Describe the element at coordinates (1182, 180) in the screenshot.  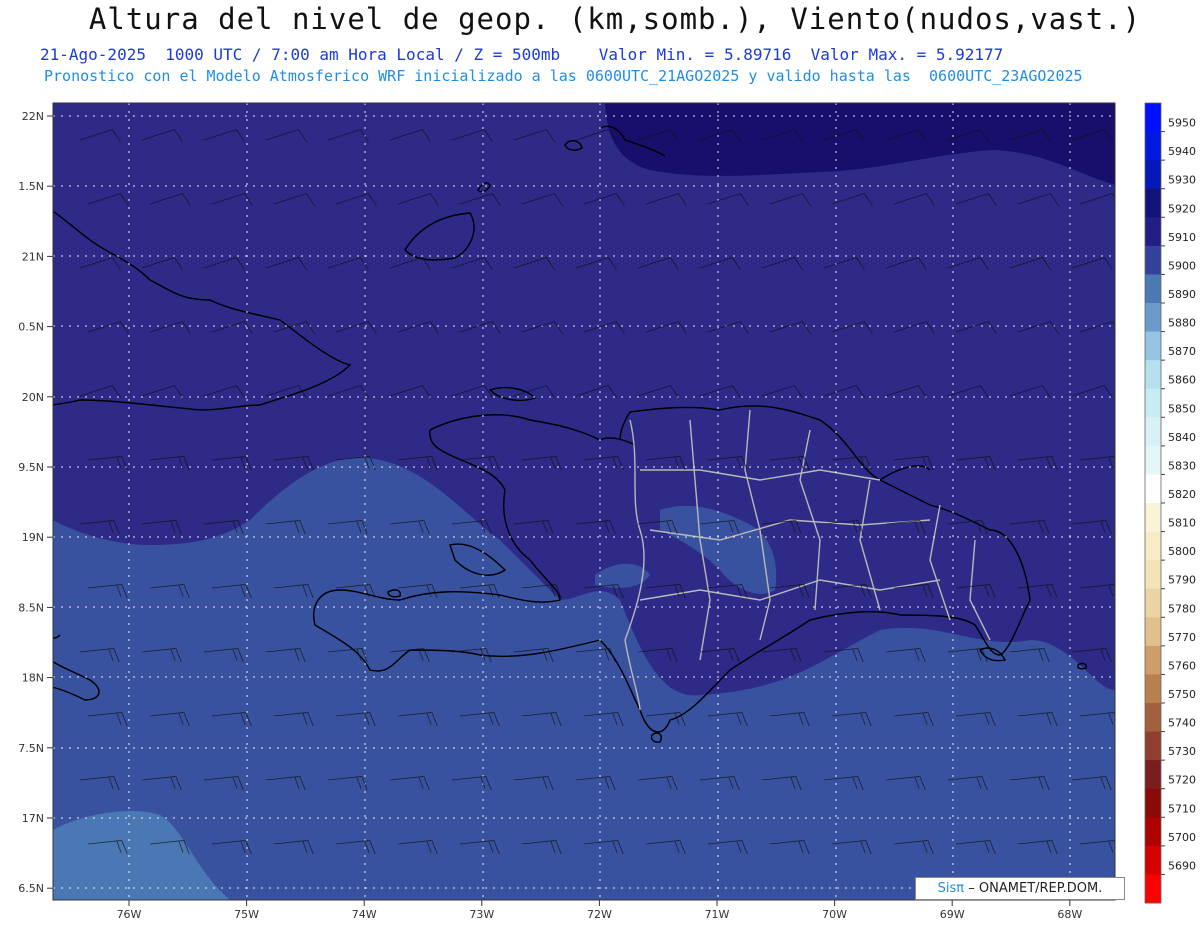
I see `colorbar-label: 5930` at that location.